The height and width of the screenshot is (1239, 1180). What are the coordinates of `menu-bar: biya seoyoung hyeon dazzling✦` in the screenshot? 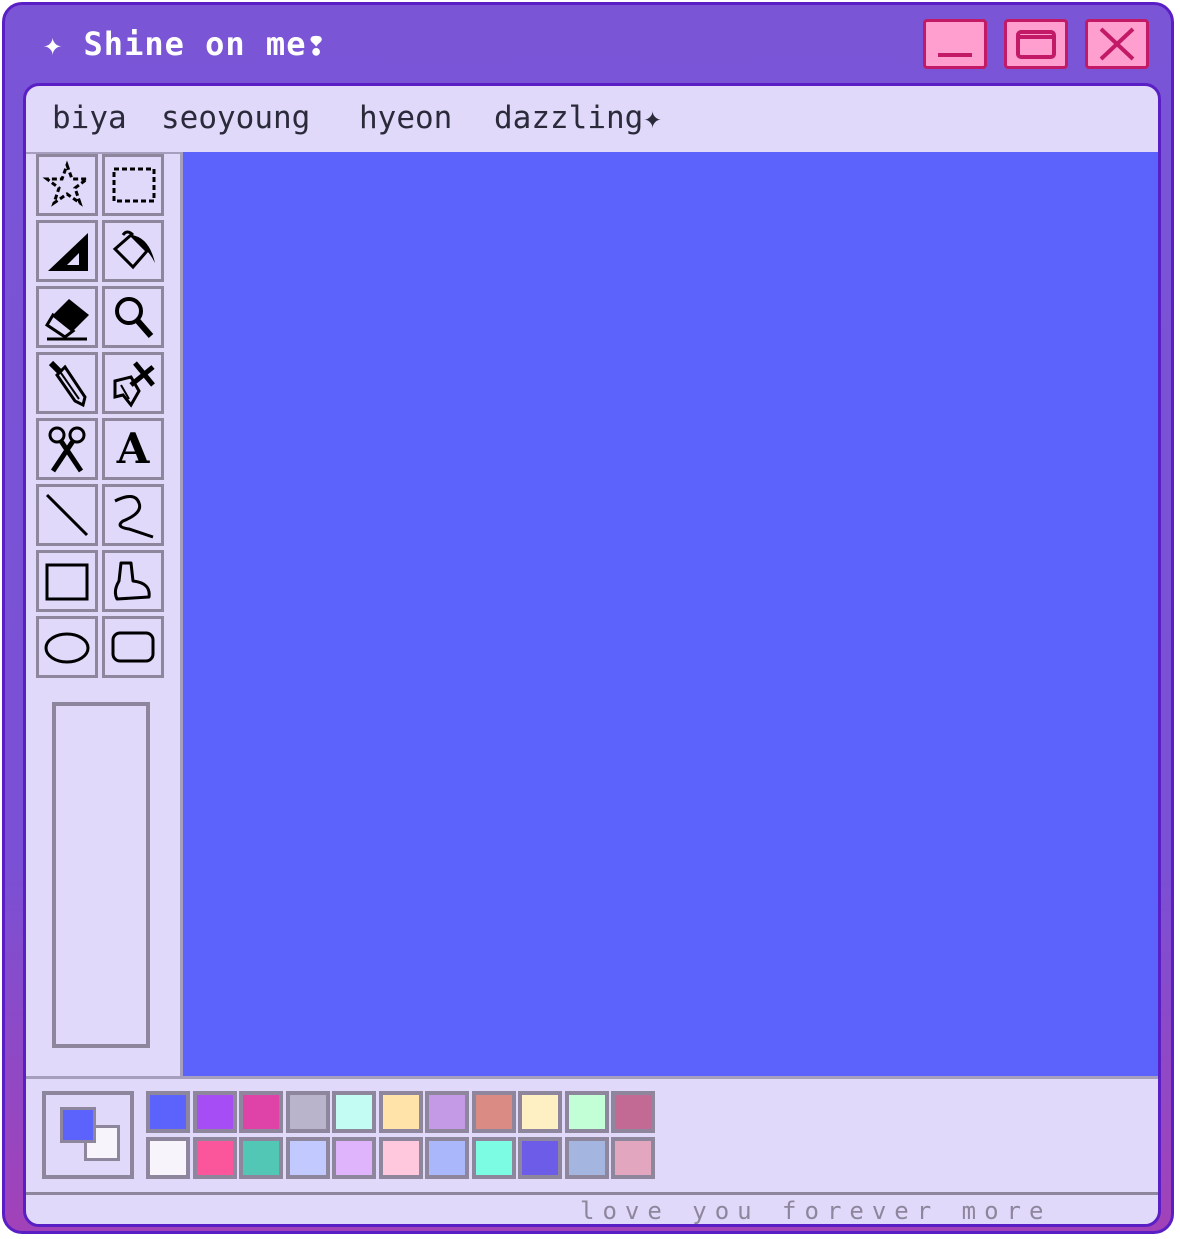 It's located at (592, 120).